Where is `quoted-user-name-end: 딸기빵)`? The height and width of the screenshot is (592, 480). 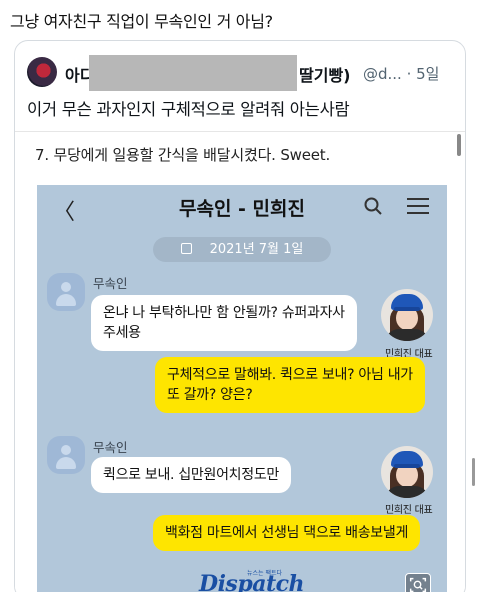 quoted-user-name-end: 딸기빵) is located at coordinates (324, 74).